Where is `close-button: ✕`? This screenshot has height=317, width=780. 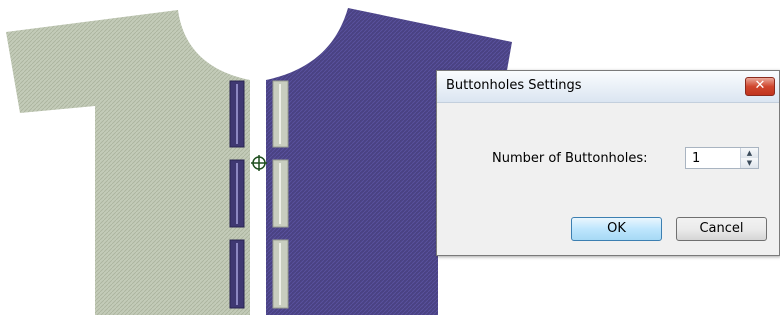
close-button: ✕ is located at coordinates (760, 86).